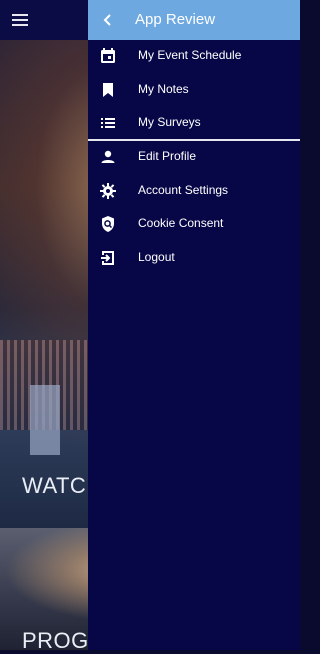 The width and height of the screenshot is (320, 654). Describe the element at coordinates (108, 123) in the screenshot. I see `list-icon` at that location.